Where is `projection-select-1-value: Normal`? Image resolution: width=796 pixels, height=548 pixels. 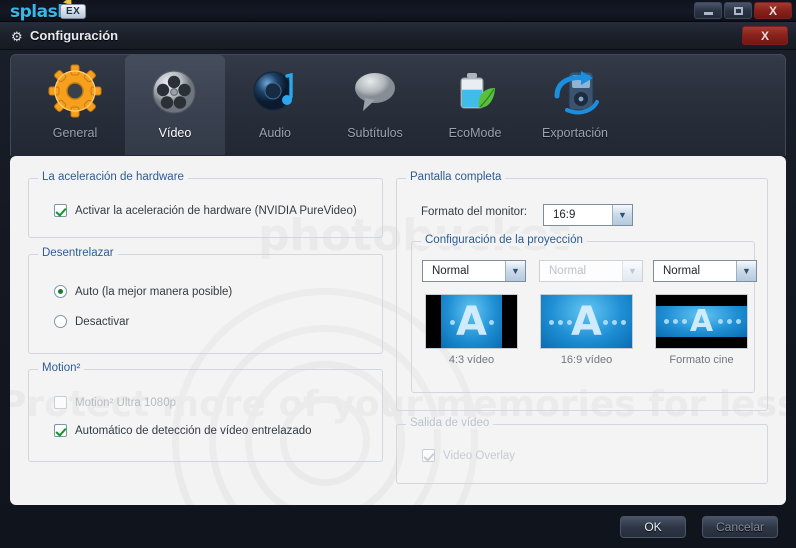
projection-select-1-value: Normal is located at coordinates (451, 271).